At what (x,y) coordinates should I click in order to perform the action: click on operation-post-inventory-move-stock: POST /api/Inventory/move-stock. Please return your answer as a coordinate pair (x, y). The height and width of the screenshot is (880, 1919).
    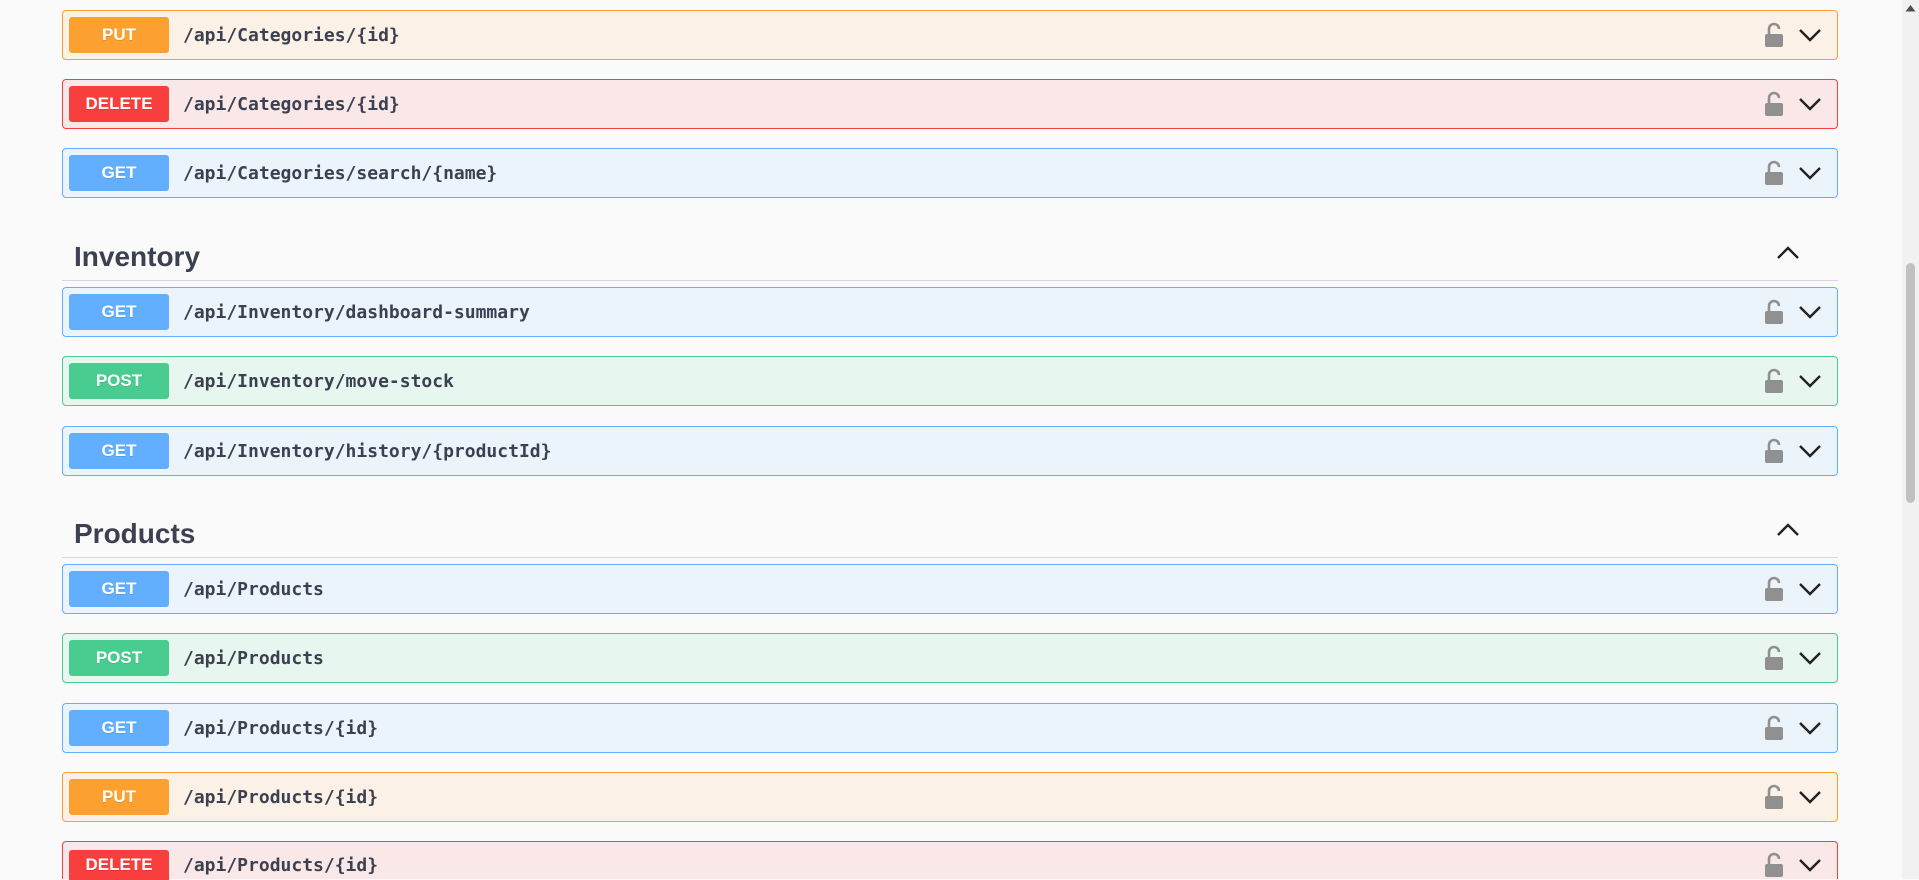
    Looking at the image, I should click on (950, 381).